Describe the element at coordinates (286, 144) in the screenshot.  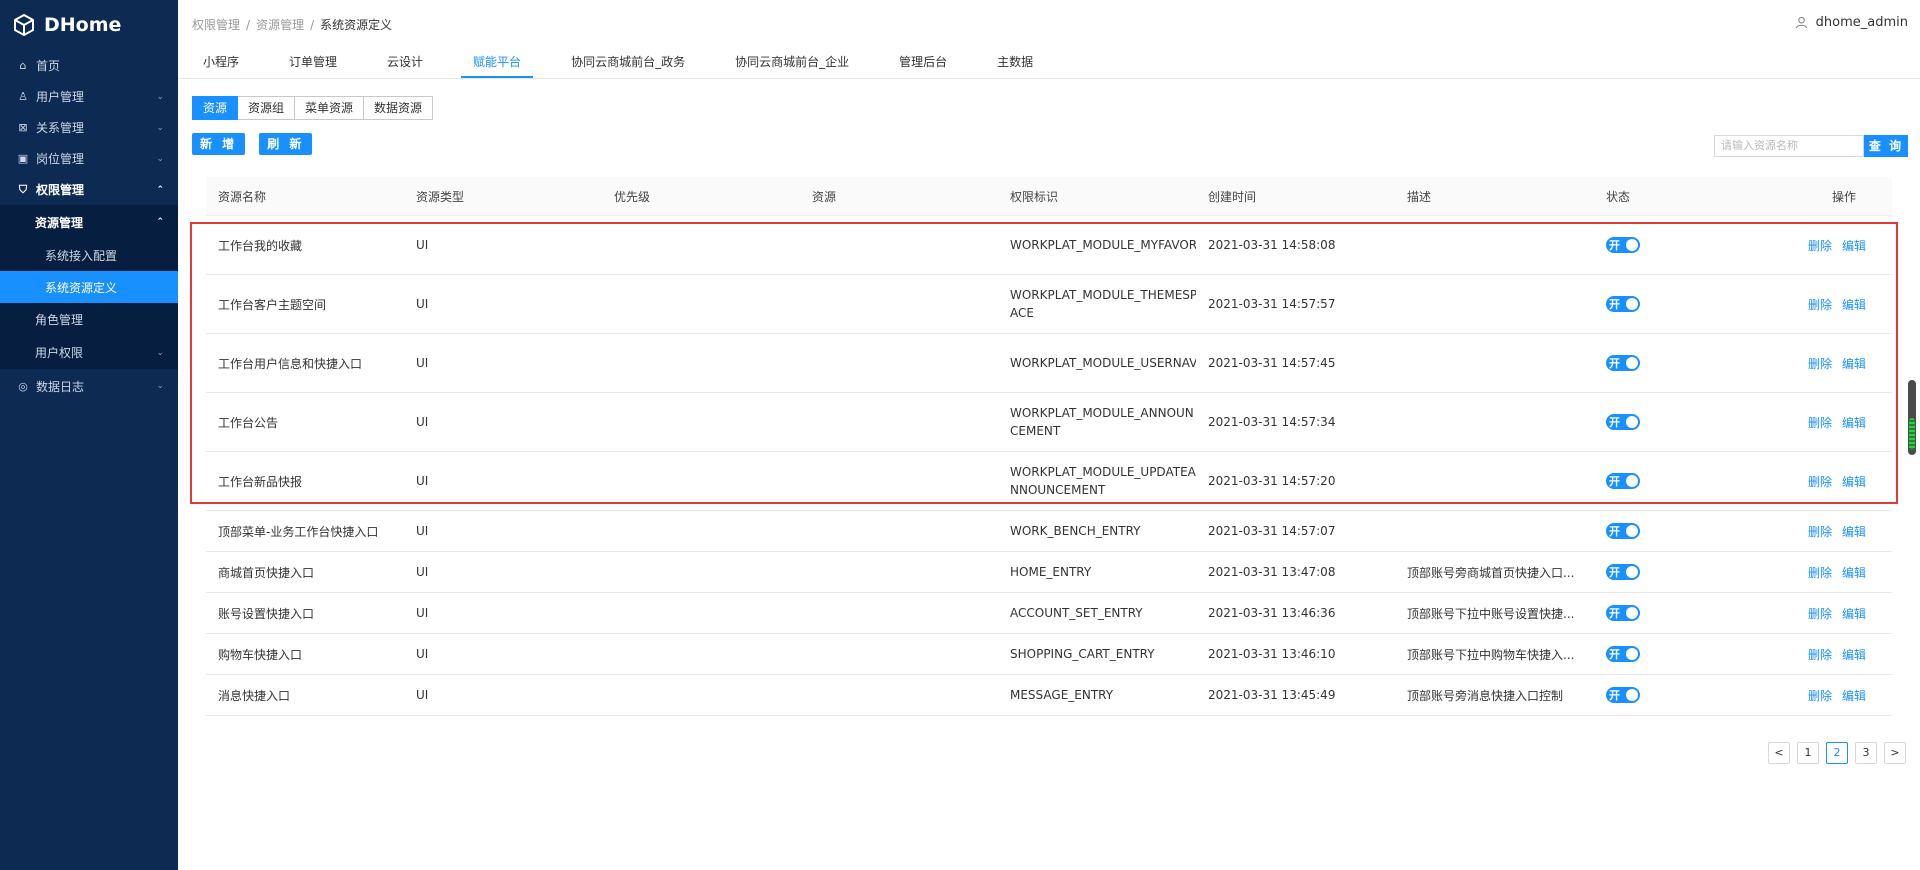
I see `refresh-button: 刷 新` at that location.